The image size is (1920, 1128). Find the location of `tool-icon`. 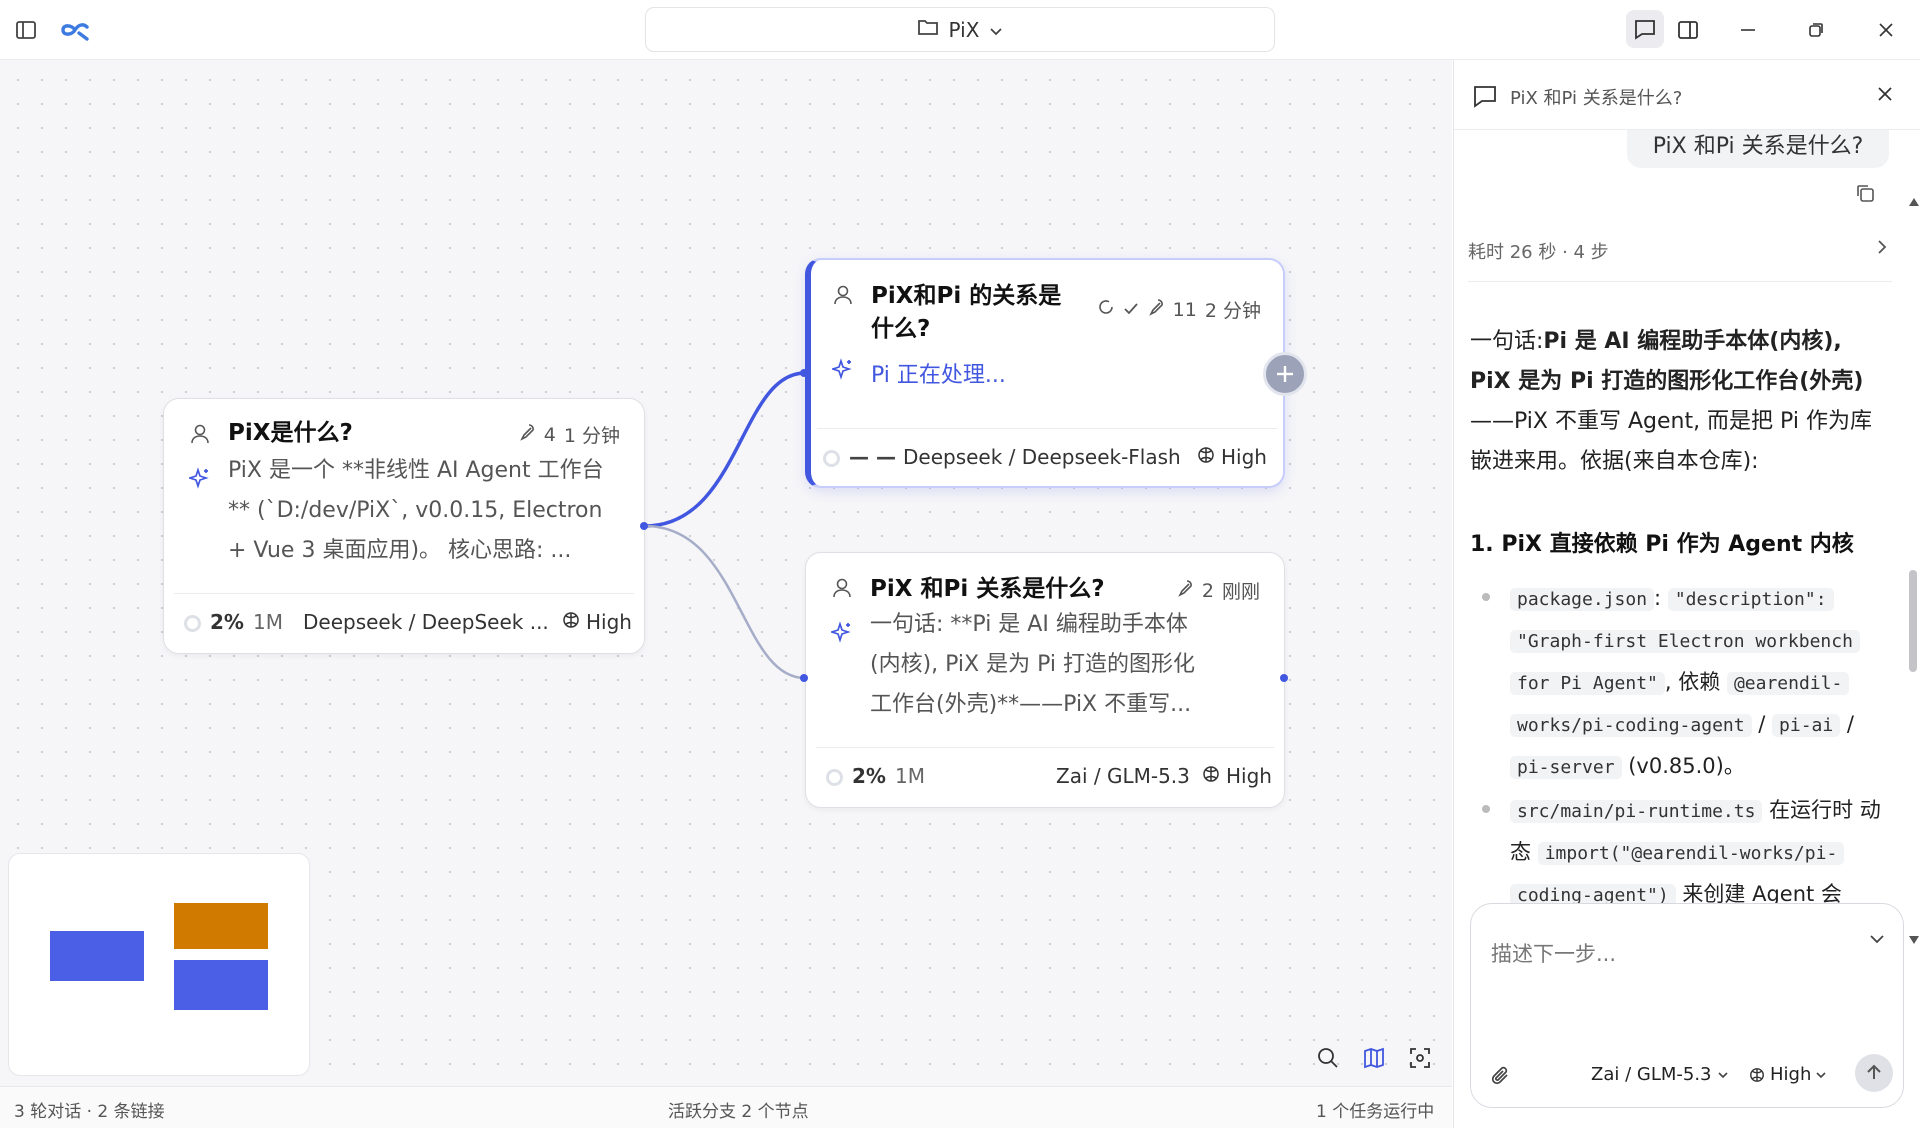

tool-icon is located at coordinates (1156, 309).